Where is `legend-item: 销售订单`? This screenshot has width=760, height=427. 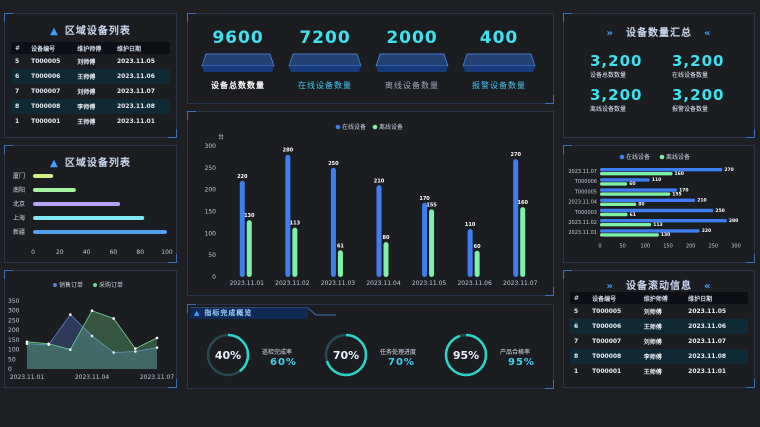
legend-item: 销售订单 is located at coordinates (68, 285).